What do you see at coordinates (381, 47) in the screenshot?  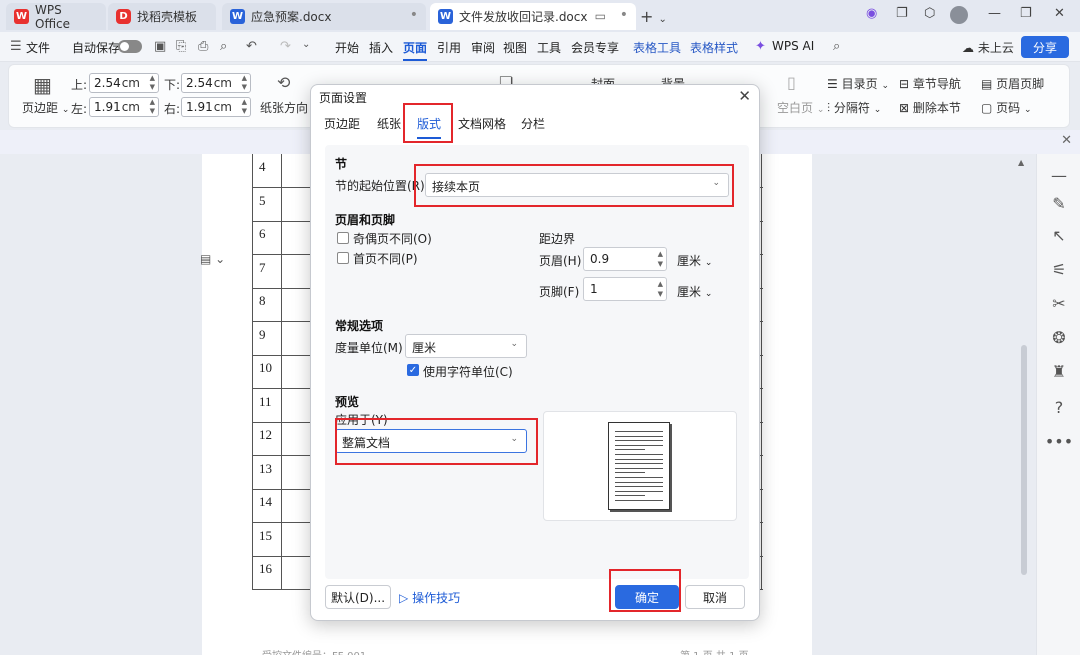 I see `menu-insert: 插入` at bounding box center [381, 47].